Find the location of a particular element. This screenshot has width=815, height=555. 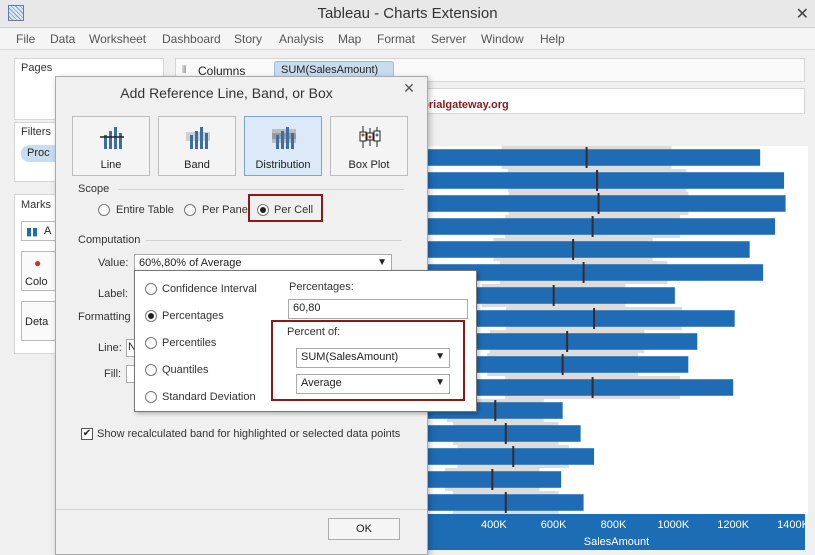

type-line-label: Line is located at coordinates (111, 165).